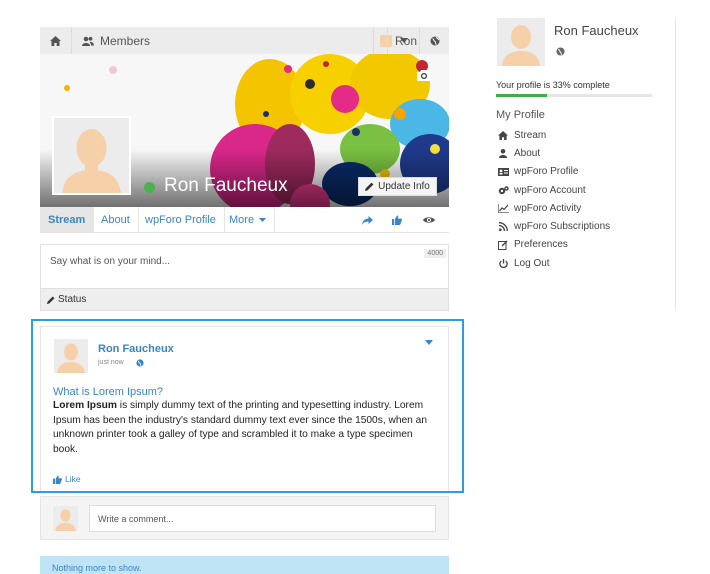 Image resolution: width=710 pixels, height=574 pixels. I want to click on sidebar-avatar, so click(521, 42).